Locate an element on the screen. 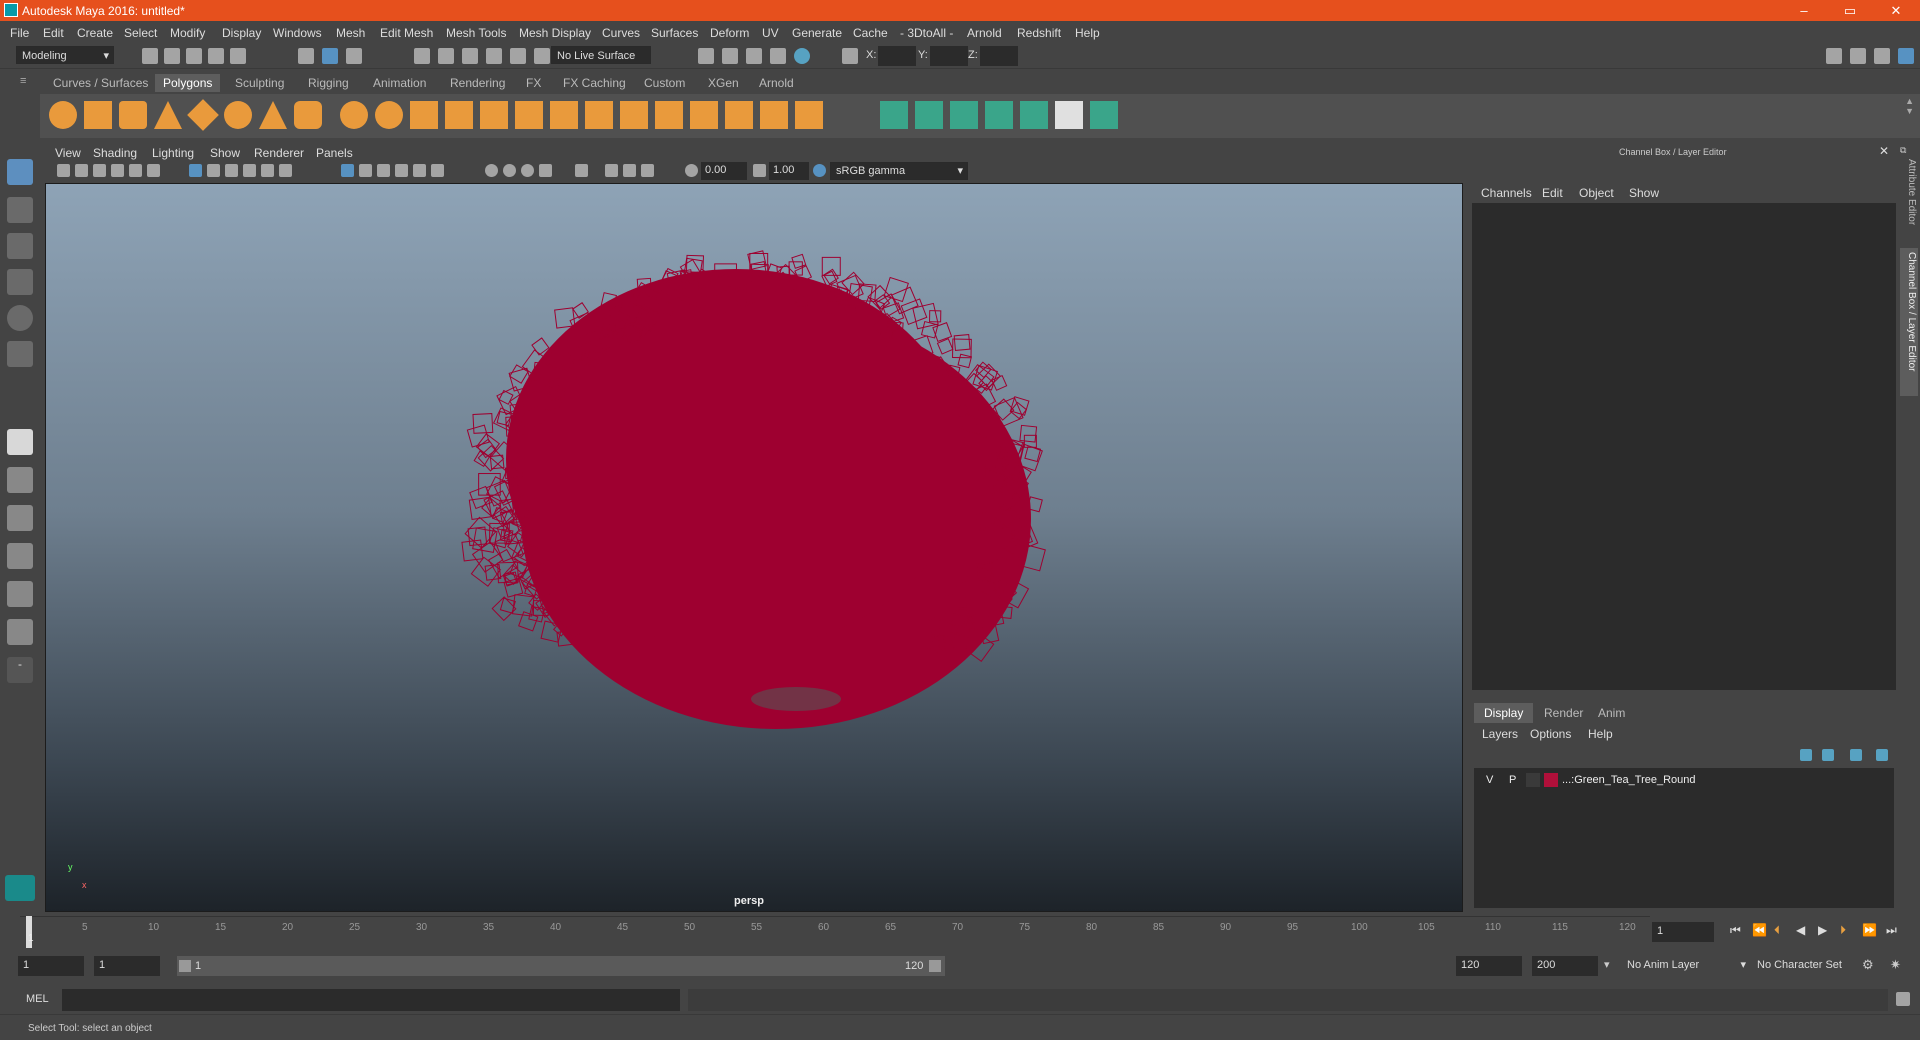  transform-mode-icon is located at coordinates (850, 56).